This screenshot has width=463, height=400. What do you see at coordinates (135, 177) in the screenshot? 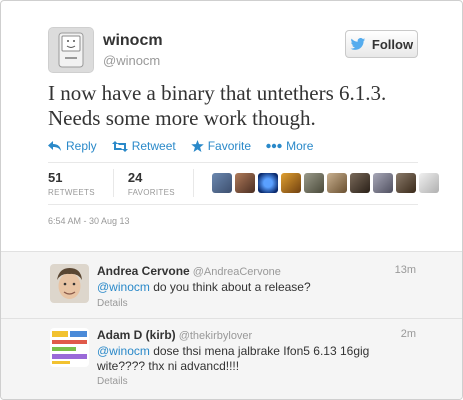
I see `favorites-count: 24` at bounding box center [135, 177].